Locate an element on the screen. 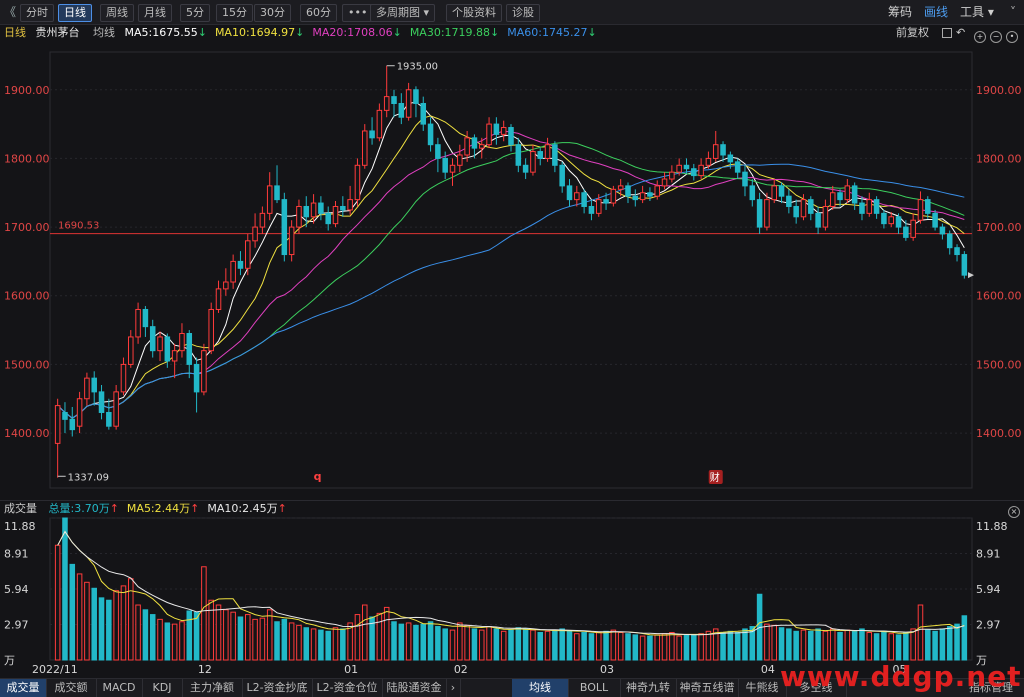  more-button: ••• is located at coordinates (358, 13).